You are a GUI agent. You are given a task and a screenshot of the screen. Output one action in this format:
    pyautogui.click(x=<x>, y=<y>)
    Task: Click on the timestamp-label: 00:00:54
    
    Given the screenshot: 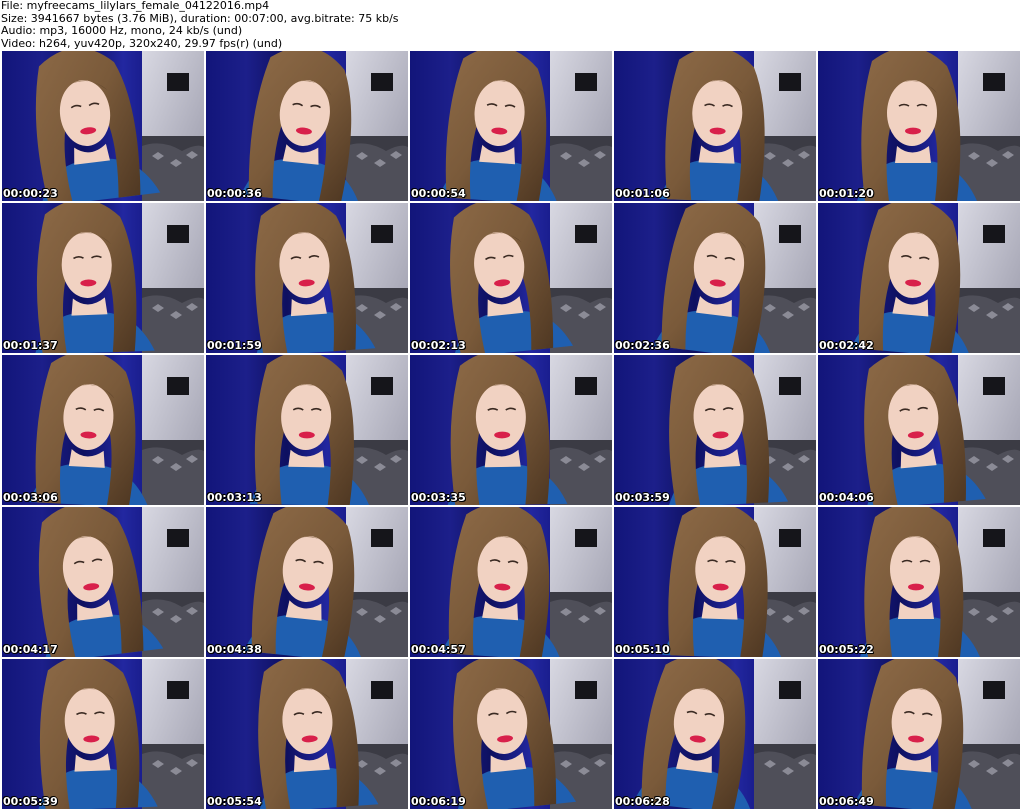 What is the action you would take?
    pyautogui.click(x=438, y=193)
    